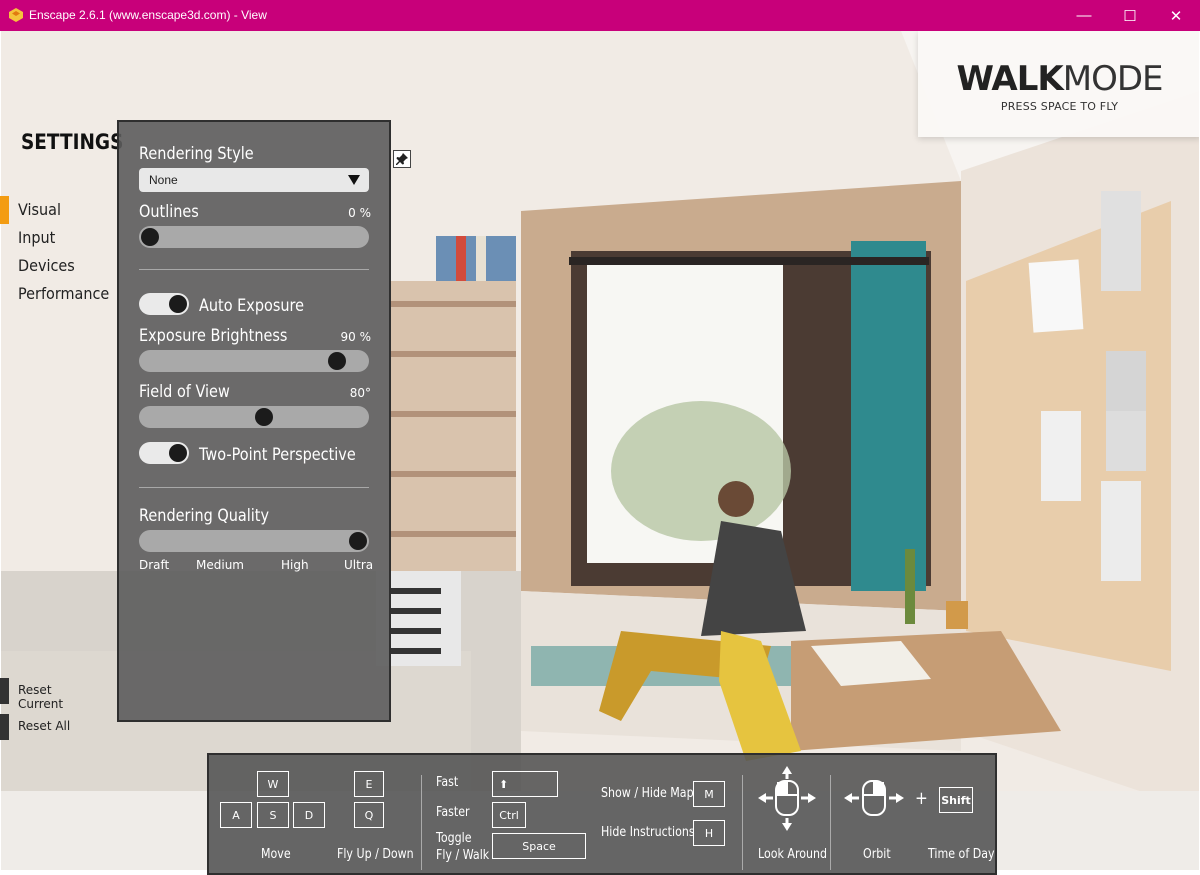 Image resolution: width=1200 pixels, height=875 pixels. I want to click on nav-item-devices: Devices, so click(46, 265).